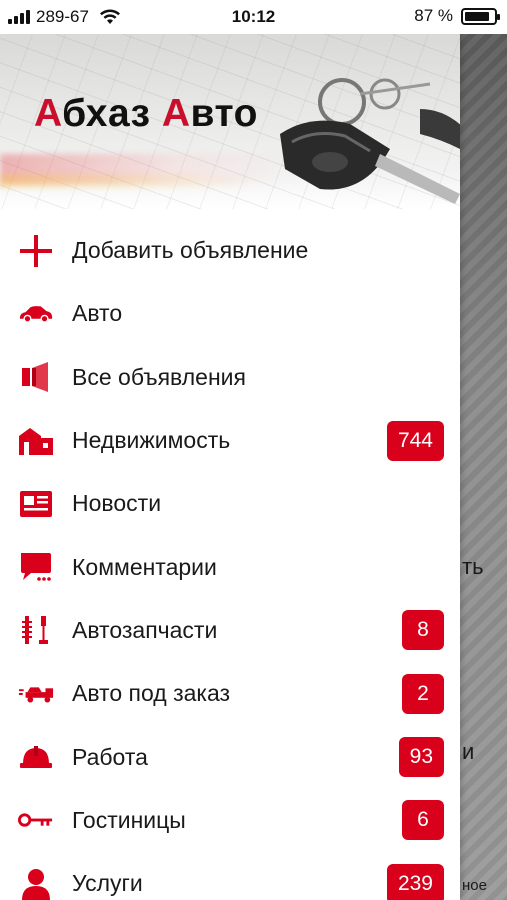  What do you see at coordinates (36, 694) in the screenshot?
I see `car-transporter-icon` at bounding box center [36, 694].